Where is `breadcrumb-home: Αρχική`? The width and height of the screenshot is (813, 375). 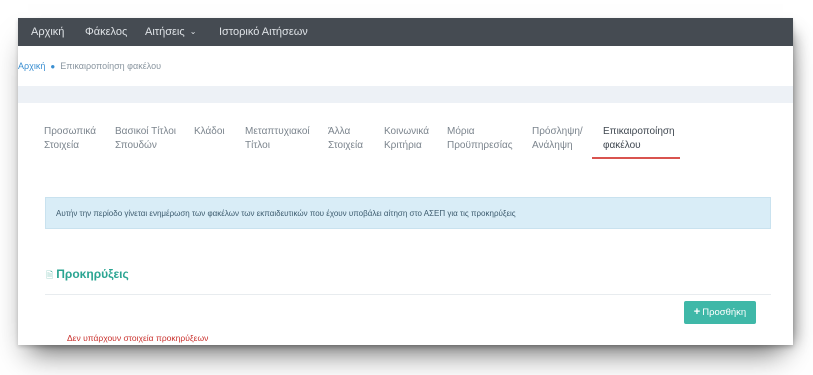
breadcrumb-home: Αρχική is located at coordinates (31, 66).